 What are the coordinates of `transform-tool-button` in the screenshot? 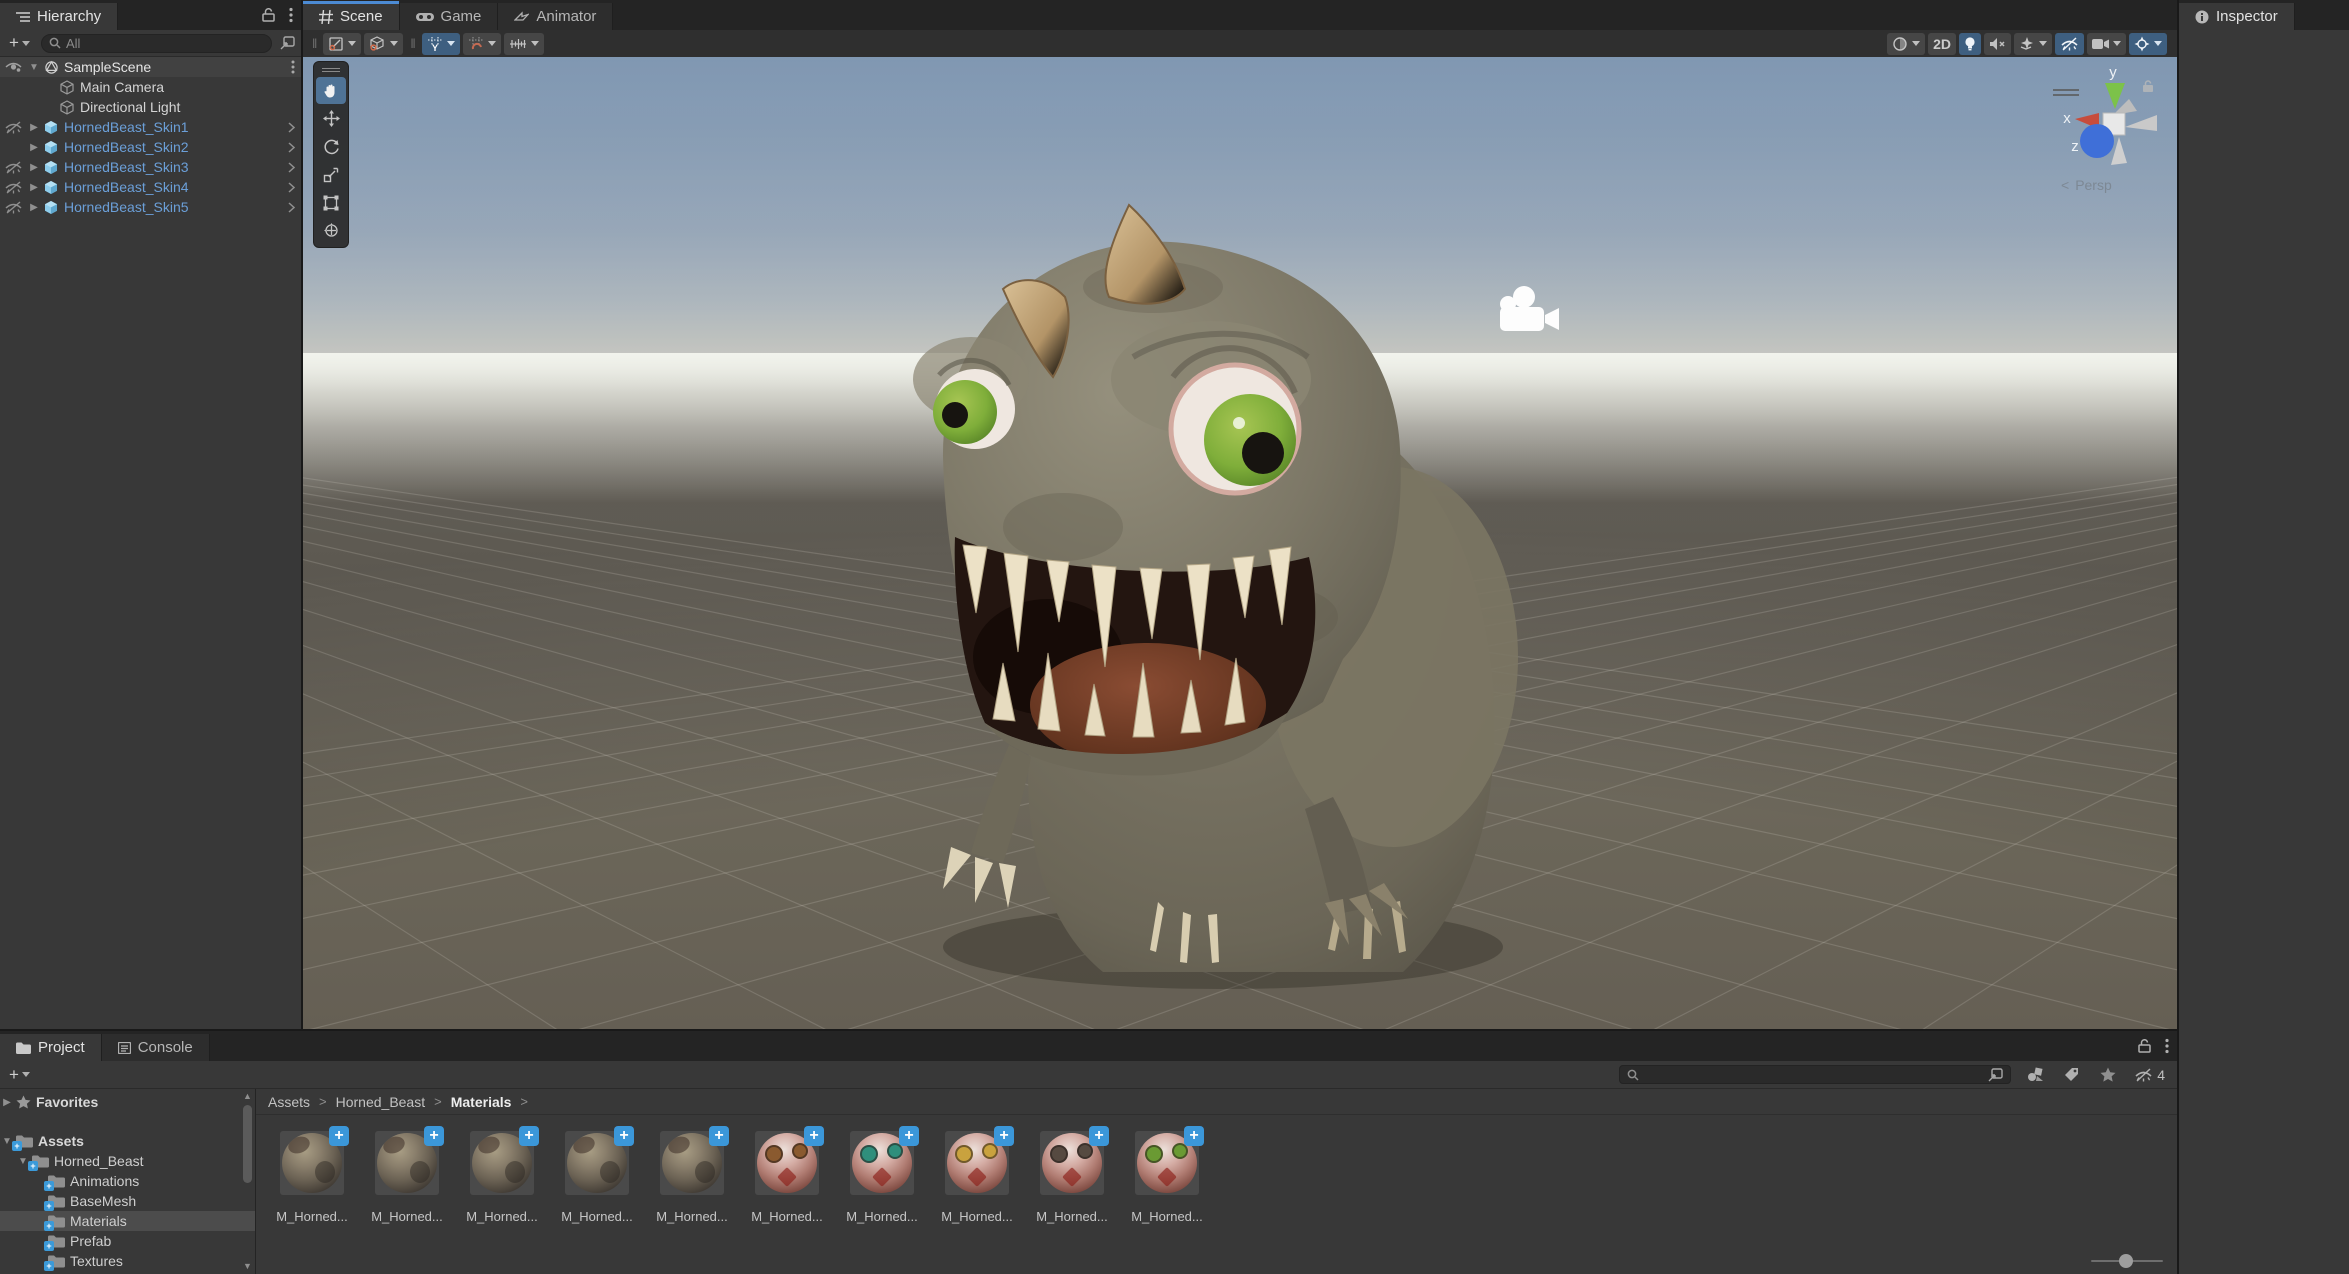 It's located at (331, 230).